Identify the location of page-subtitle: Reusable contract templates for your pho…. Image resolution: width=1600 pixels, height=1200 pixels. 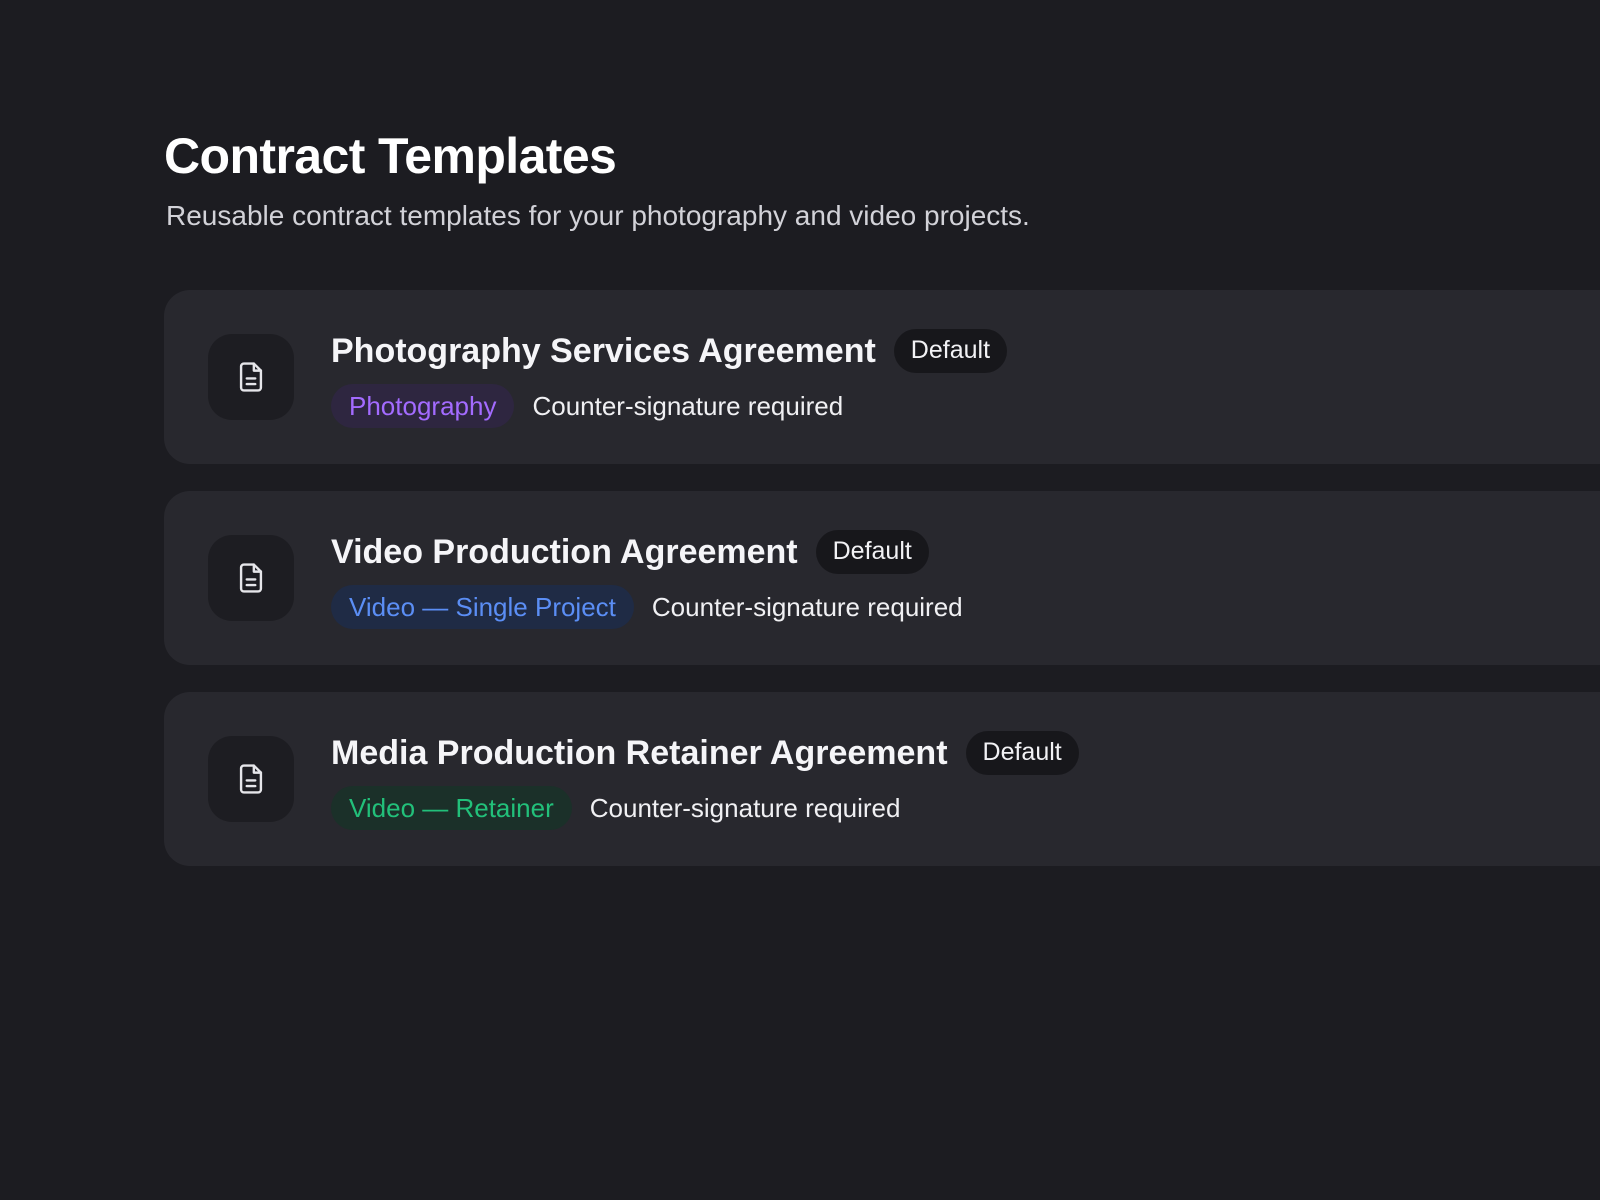
(598, 215).